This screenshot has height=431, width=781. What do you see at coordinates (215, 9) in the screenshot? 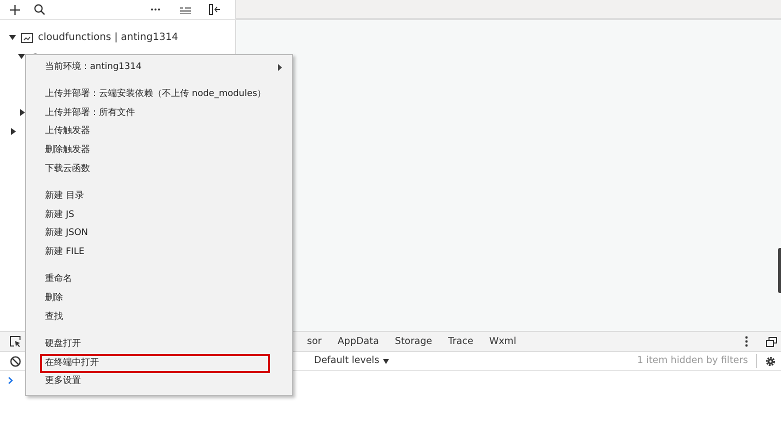
I see `sidebar-toggle-icon` at bounding box center [215, 9].